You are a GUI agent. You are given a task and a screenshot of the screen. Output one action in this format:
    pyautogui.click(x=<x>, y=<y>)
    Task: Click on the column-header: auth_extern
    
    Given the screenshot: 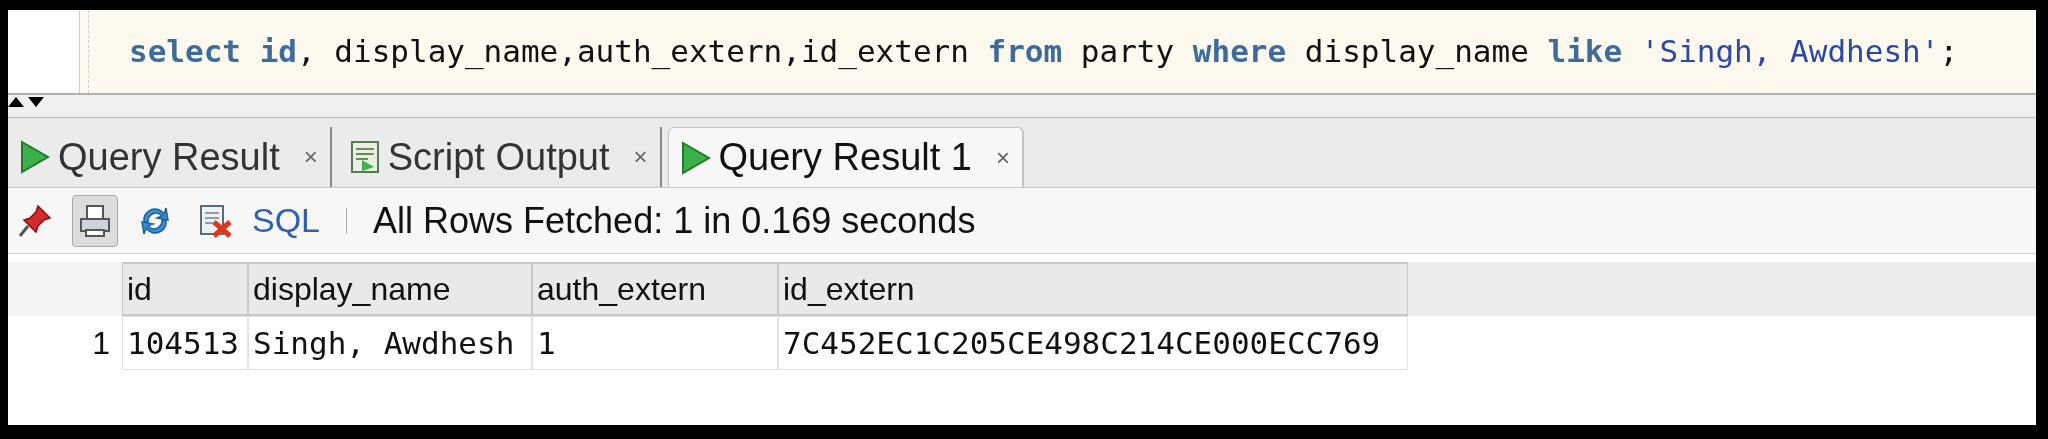 What is the action you would take?
    pyautogui.click(x=655, y=289)
    